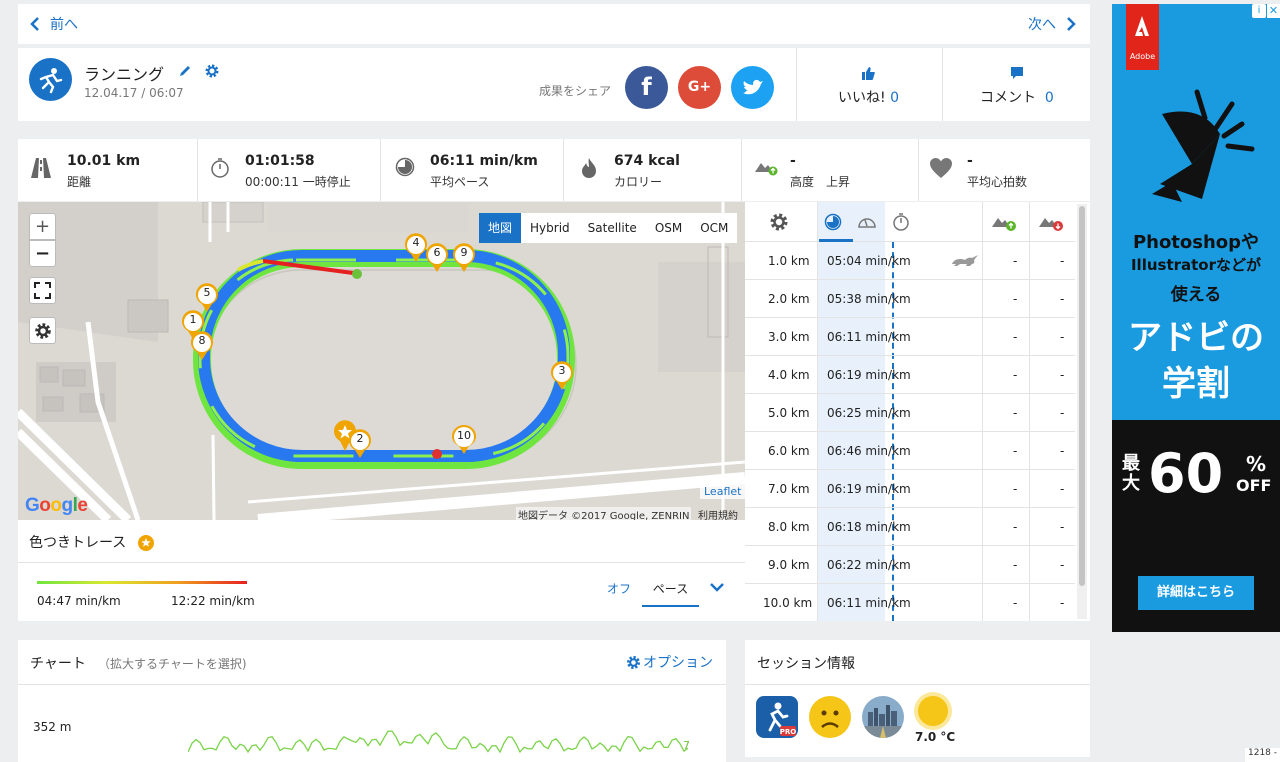 This screenshot has width=1280, height=762. Describe the element at coordinates (668, 228) in the screenshot. I see `layer-option-osm: OSM` at that location.